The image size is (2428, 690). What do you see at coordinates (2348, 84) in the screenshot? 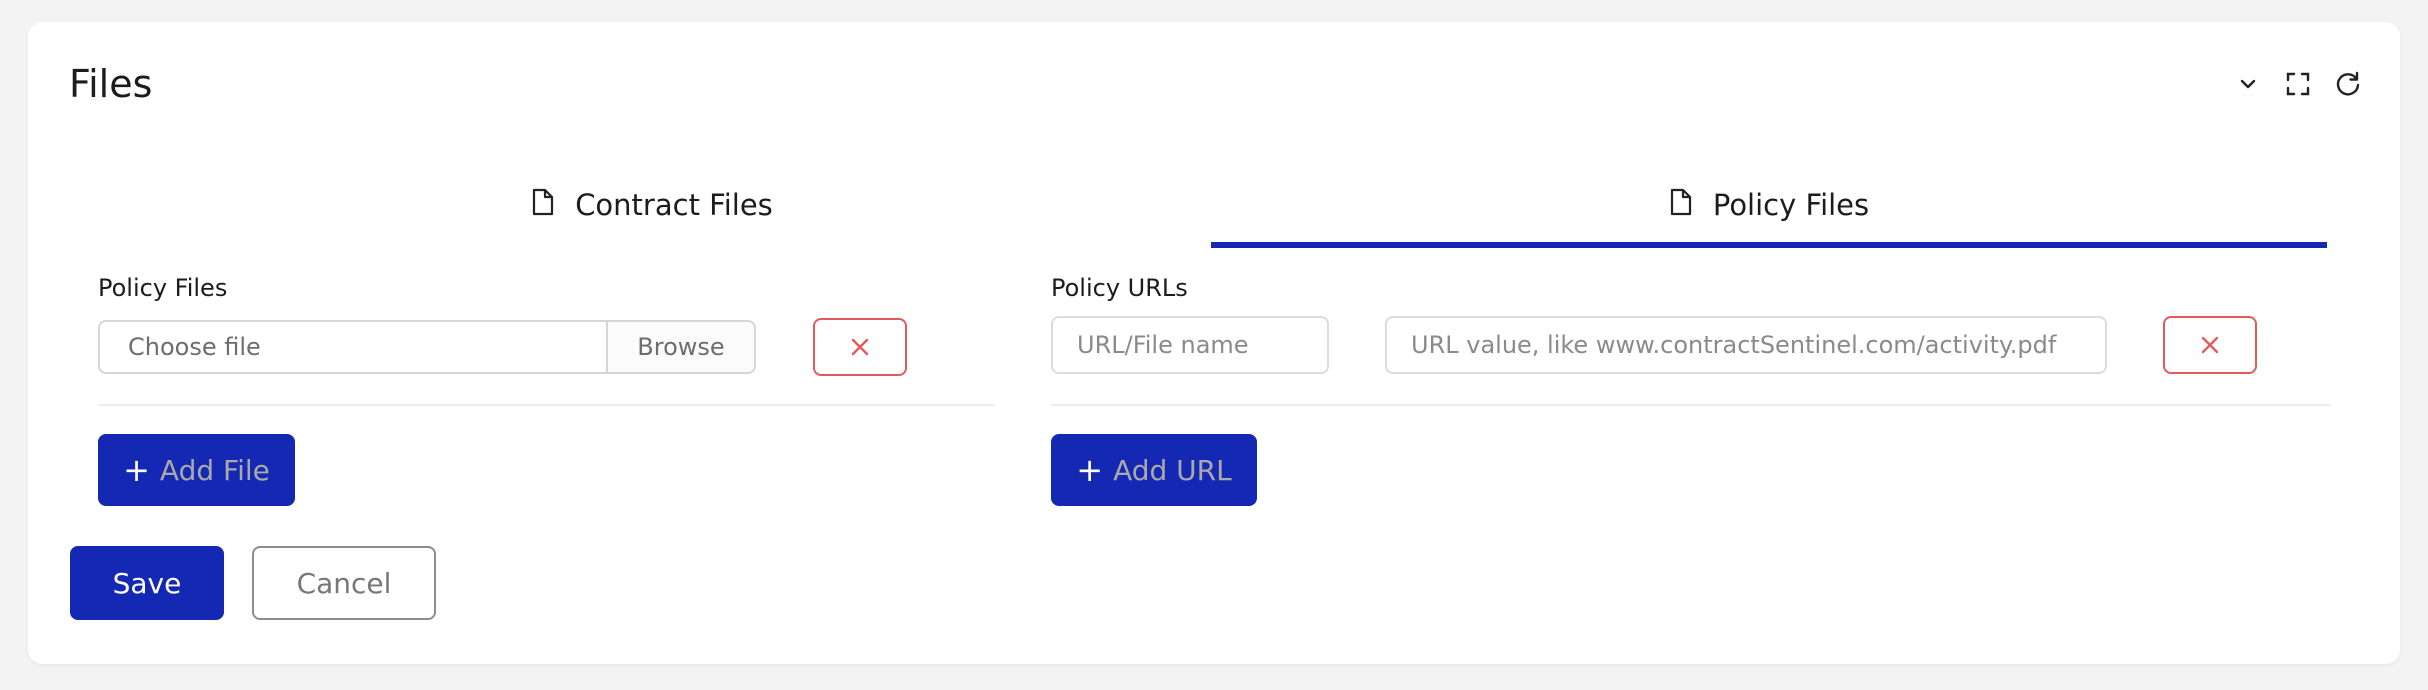
I see `refresh-icon` at bounding box center [2348, 84].